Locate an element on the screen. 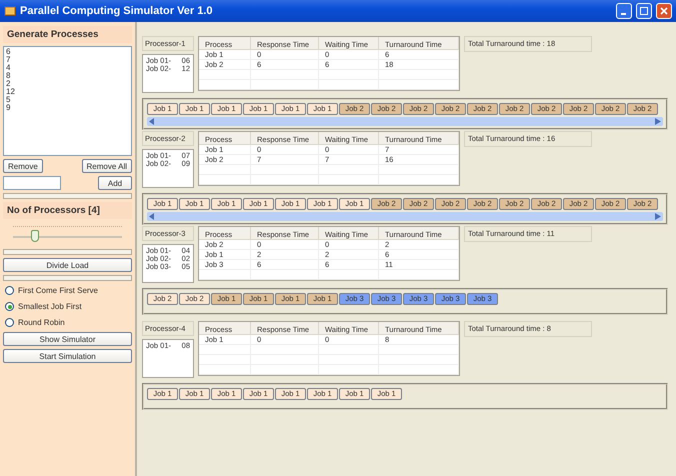  process-item: 9 is located at coordinates (67, 108).